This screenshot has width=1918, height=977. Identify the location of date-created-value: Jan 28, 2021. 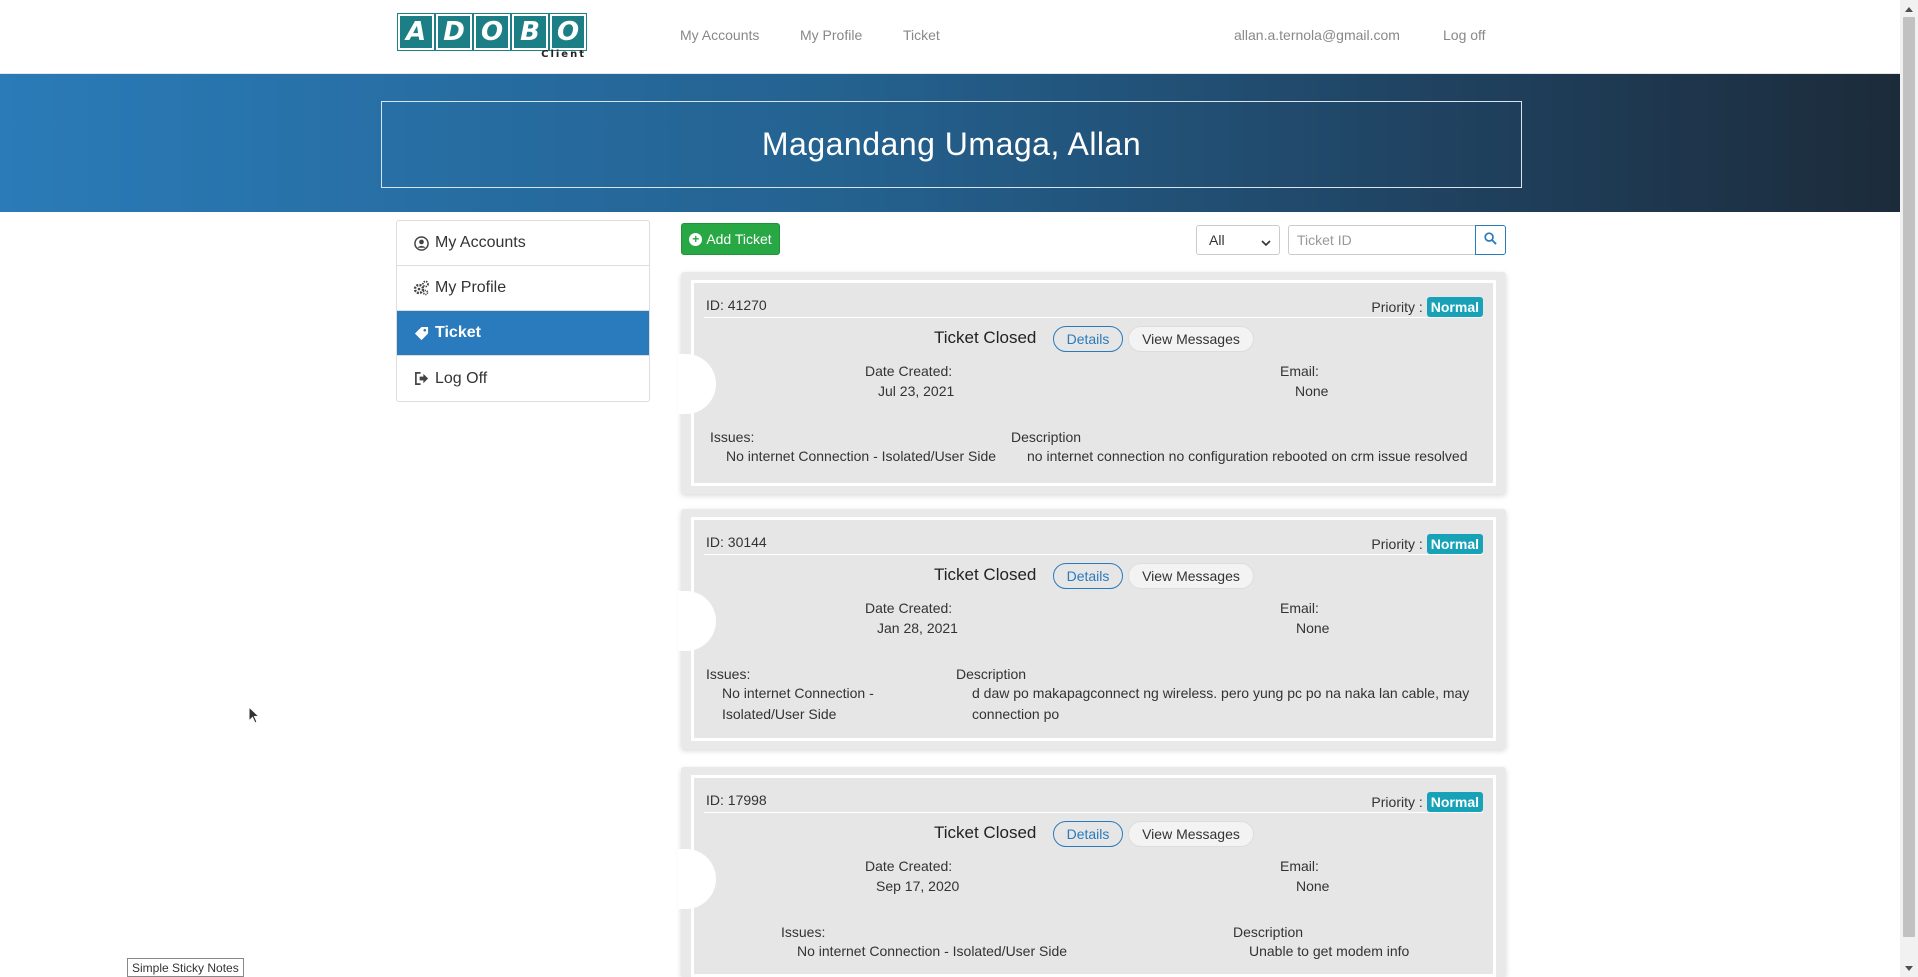
(917, 628).